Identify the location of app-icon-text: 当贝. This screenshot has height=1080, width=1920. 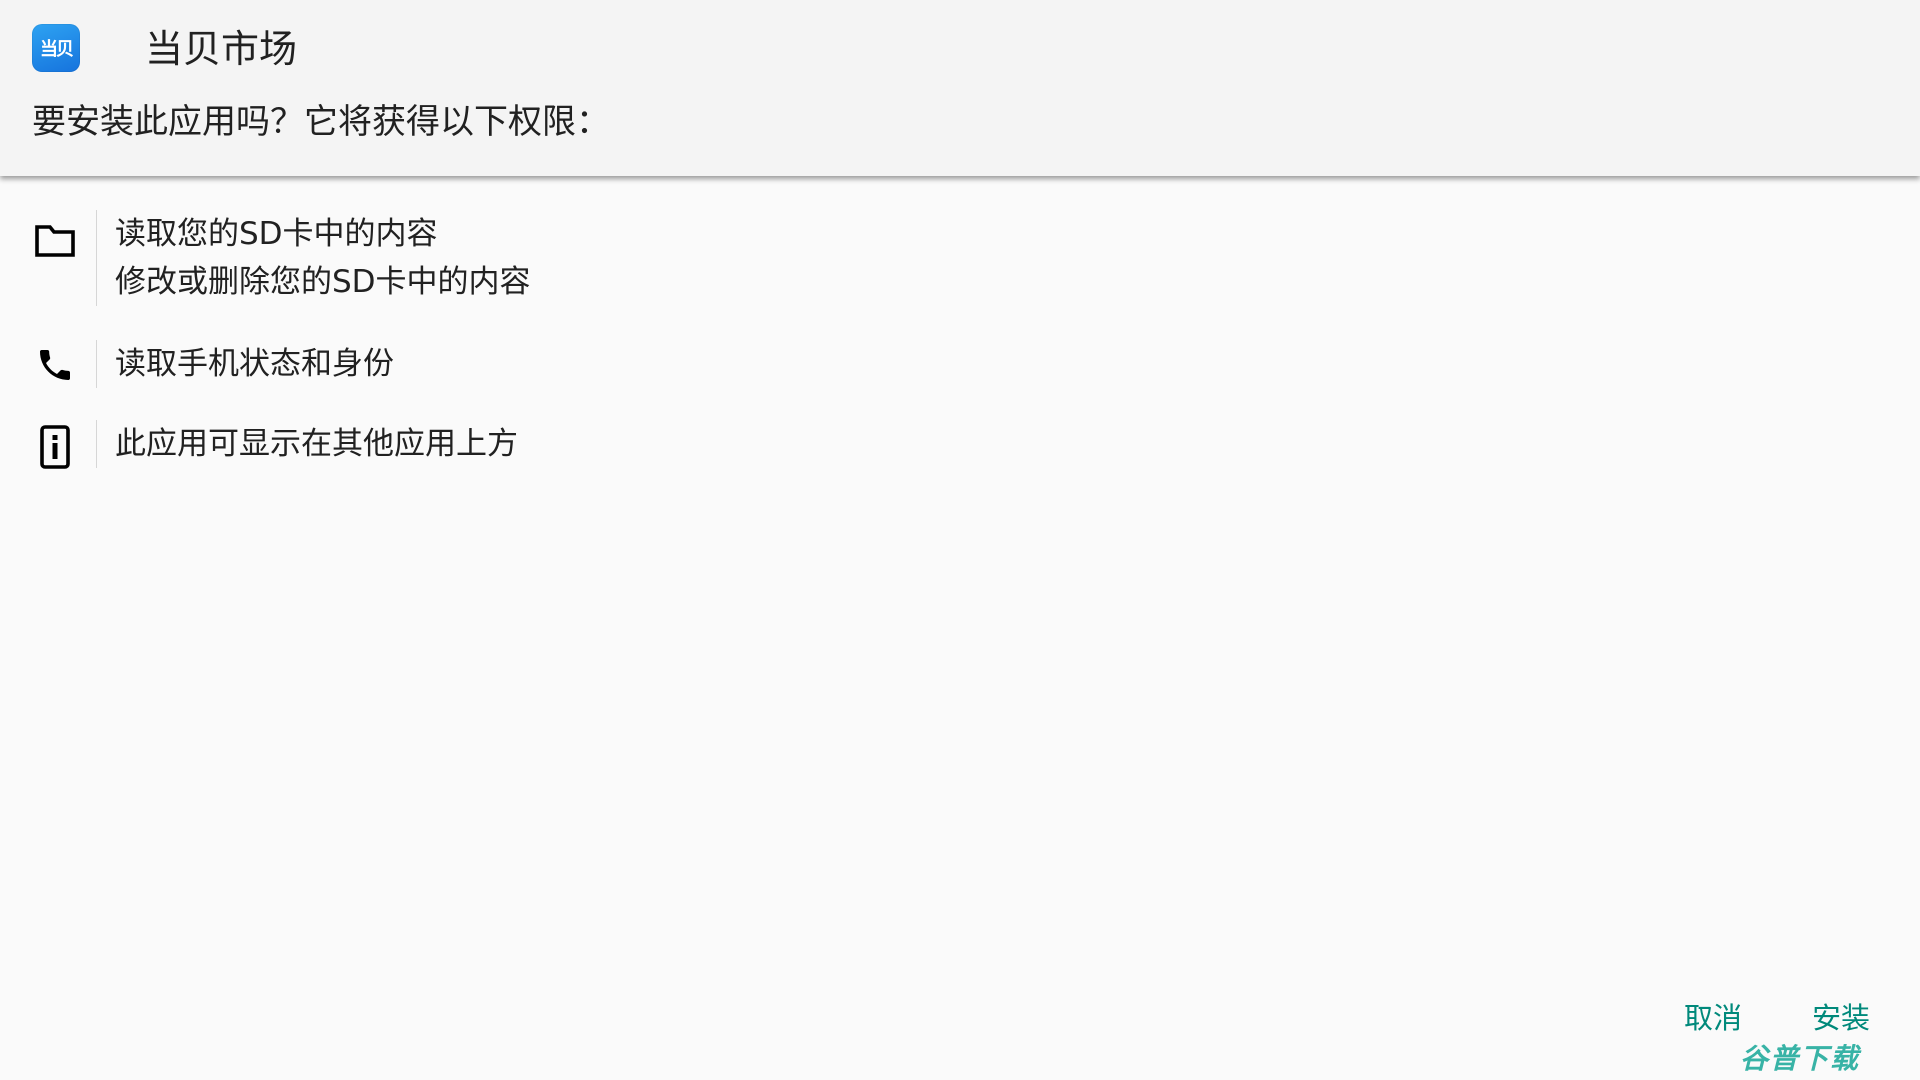
(57, 49).